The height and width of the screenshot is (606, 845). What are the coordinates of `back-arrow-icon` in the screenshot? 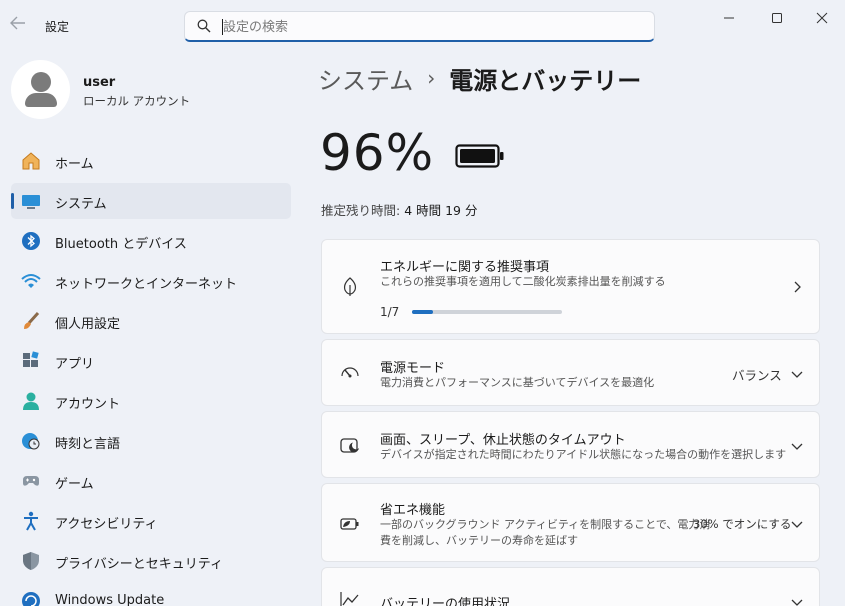 It's located at (19, 24).